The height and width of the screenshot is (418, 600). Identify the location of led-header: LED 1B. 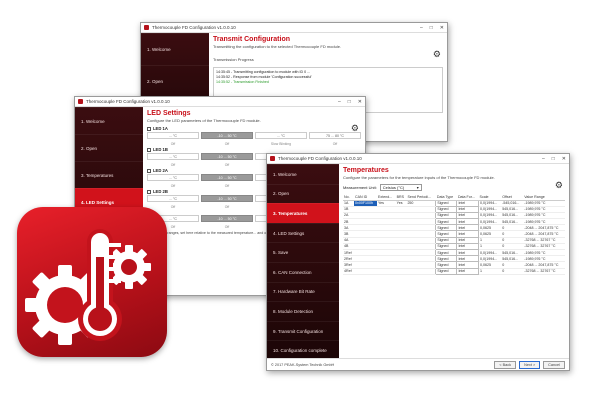
(254, 149).